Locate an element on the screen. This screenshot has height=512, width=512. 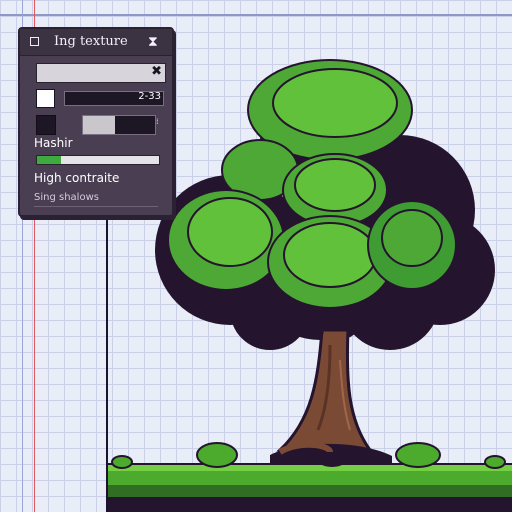
hourglass-close-icon: ⧗ is located at coordinates (153, 42).